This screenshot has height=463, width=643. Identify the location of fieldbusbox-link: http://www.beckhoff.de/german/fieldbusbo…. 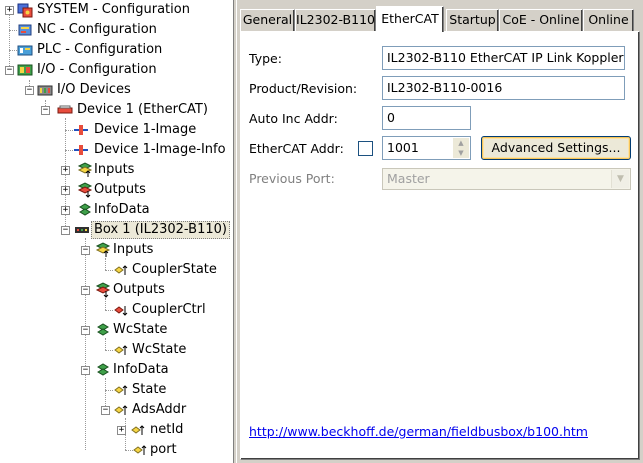
(418, 431).